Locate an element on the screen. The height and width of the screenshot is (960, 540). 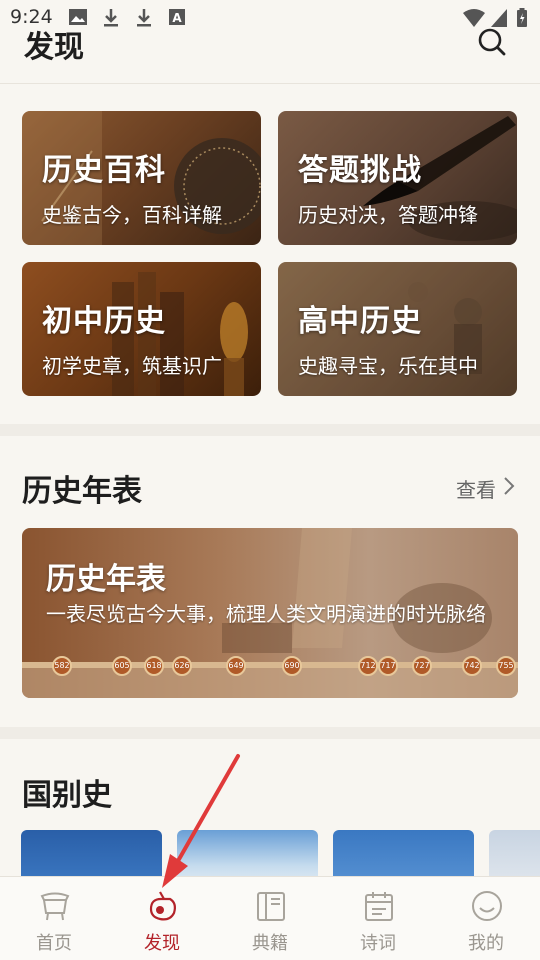
nav-classics: 典籍 is located at coordinates (270, 918).